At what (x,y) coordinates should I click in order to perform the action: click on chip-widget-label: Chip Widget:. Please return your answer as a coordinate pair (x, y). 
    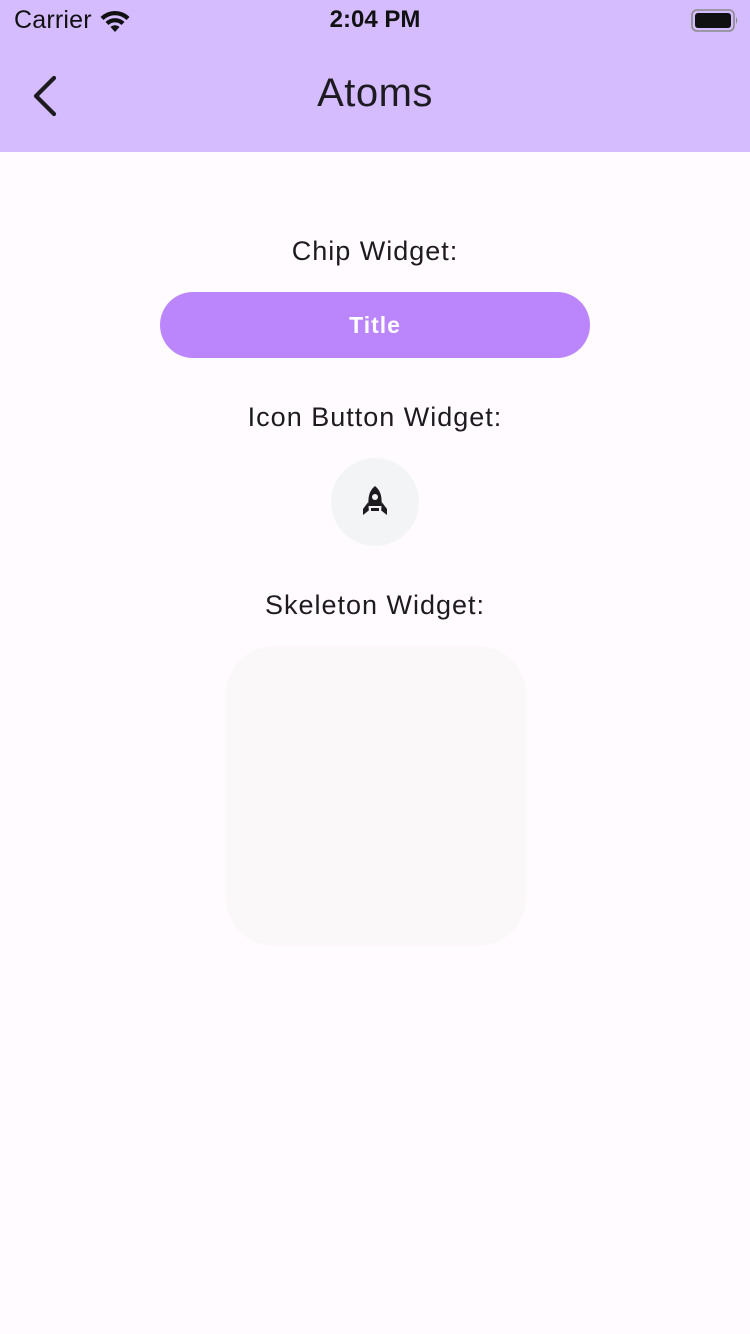
    Looking at the image, I should click on (375, 251).